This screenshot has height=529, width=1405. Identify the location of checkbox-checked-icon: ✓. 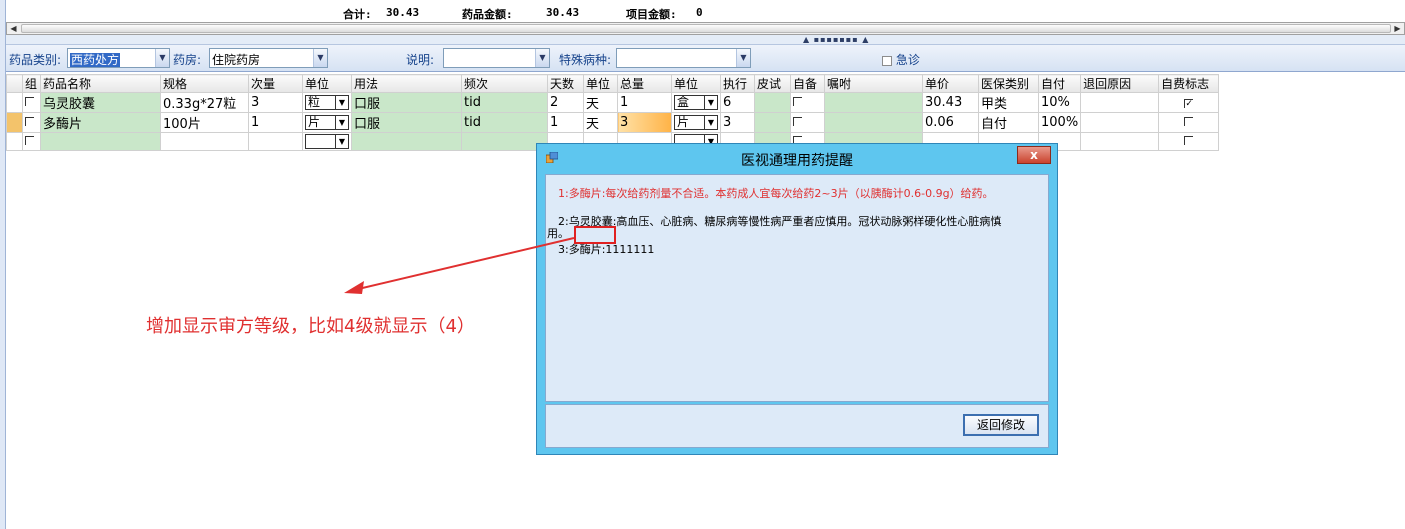
(1189, 104).